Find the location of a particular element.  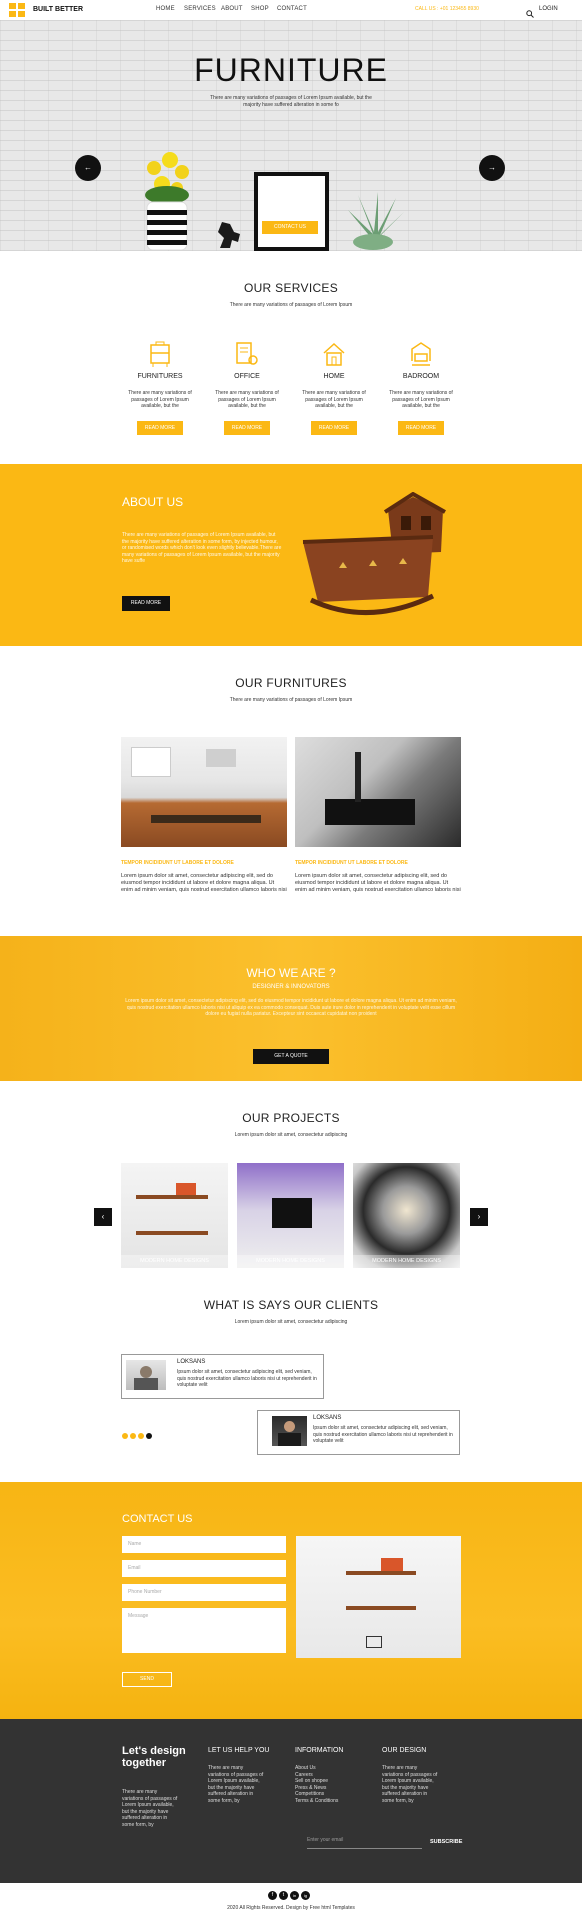

login-link: LOGIN is located at coordinates (548, 9).